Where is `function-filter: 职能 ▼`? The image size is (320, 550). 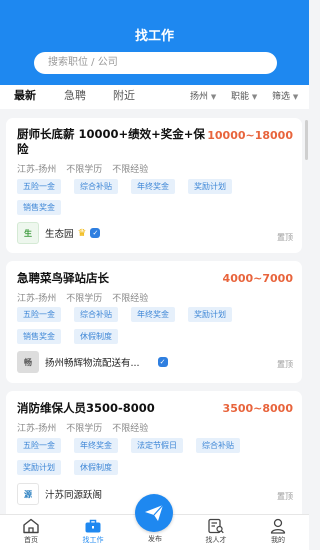 function-filter: 职能 ▼ is located at coordinates (244, 95).